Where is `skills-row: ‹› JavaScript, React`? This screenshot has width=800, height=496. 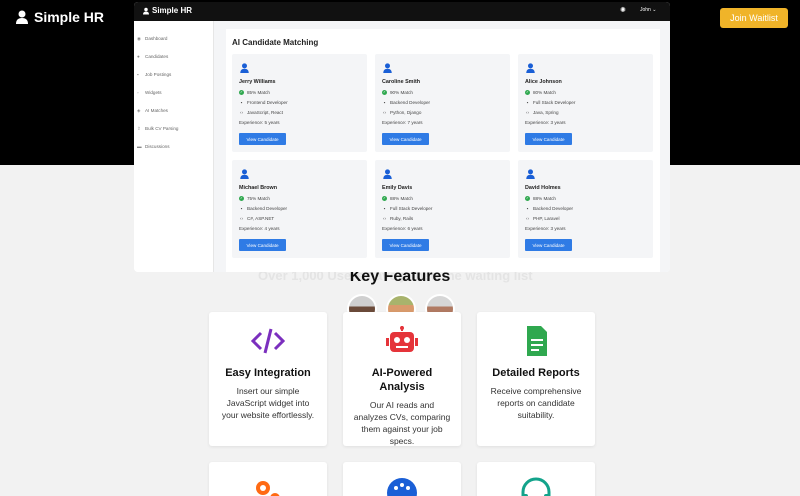 skills-row: ‹› JavaScript, React is located at coordinates (261, 112).